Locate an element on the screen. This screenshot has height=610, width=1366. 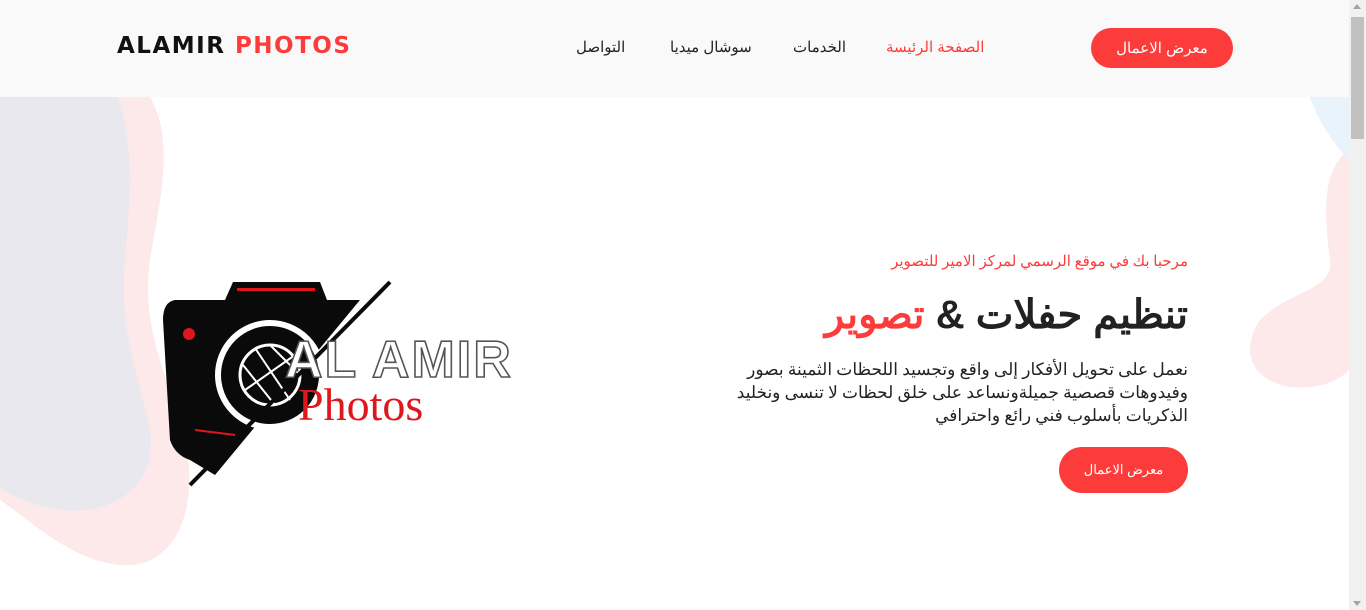
hero-title-accent: تصوير is located at coordinates (874, 315).